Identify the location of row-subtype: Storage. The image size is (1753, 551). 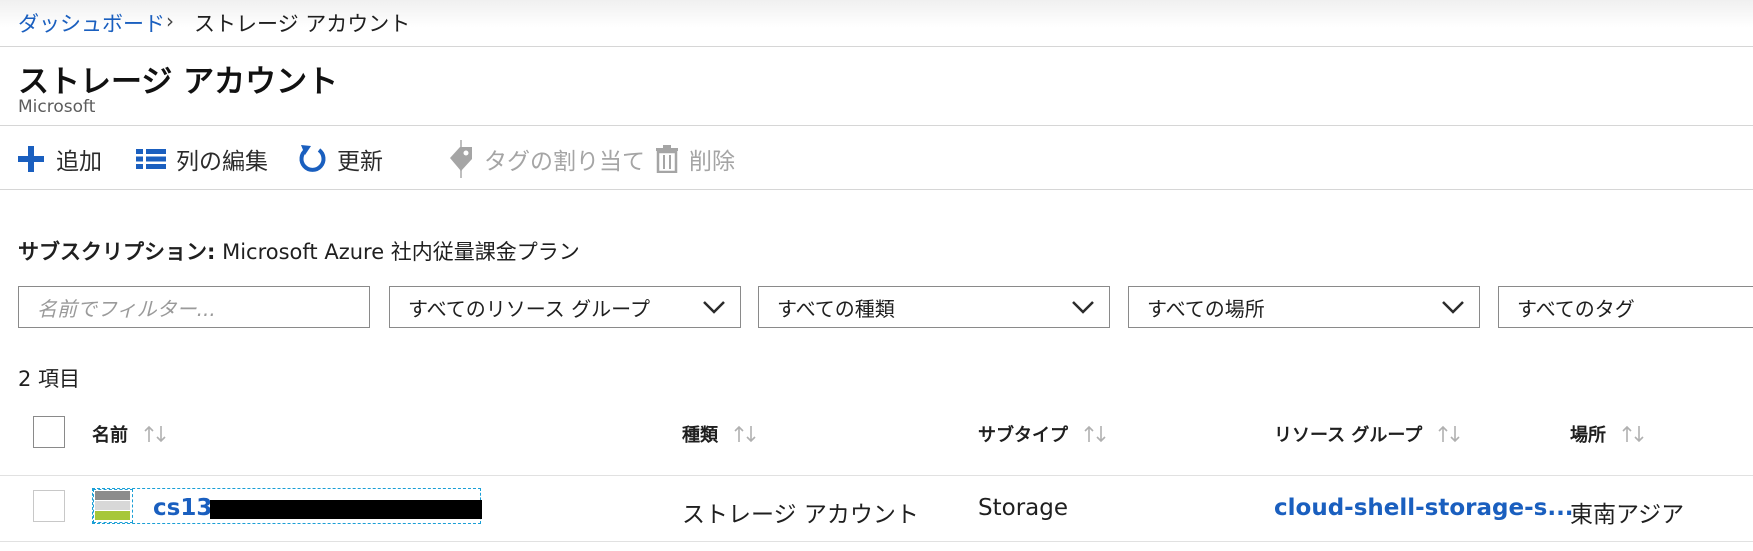
(1023, 508).